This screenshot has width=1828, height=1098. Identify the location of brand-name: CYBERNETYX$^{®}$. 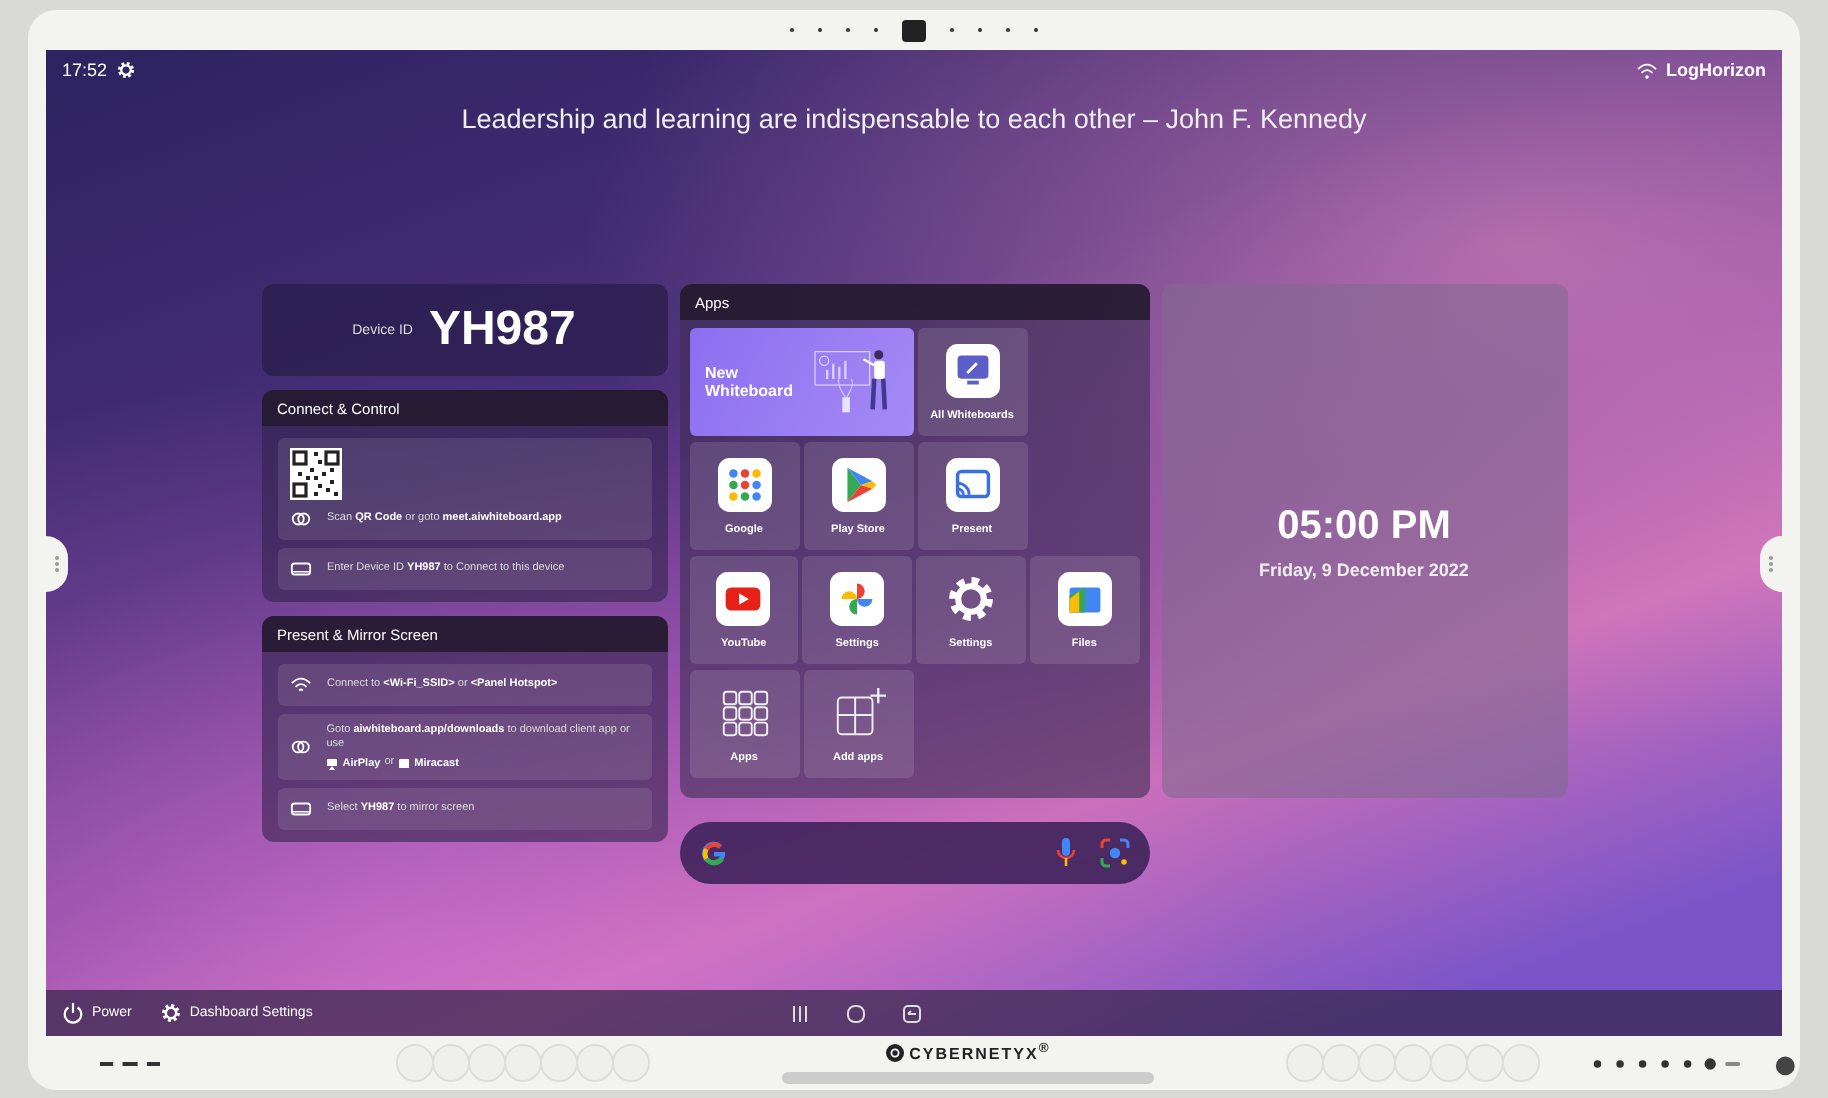
(980, 1053).